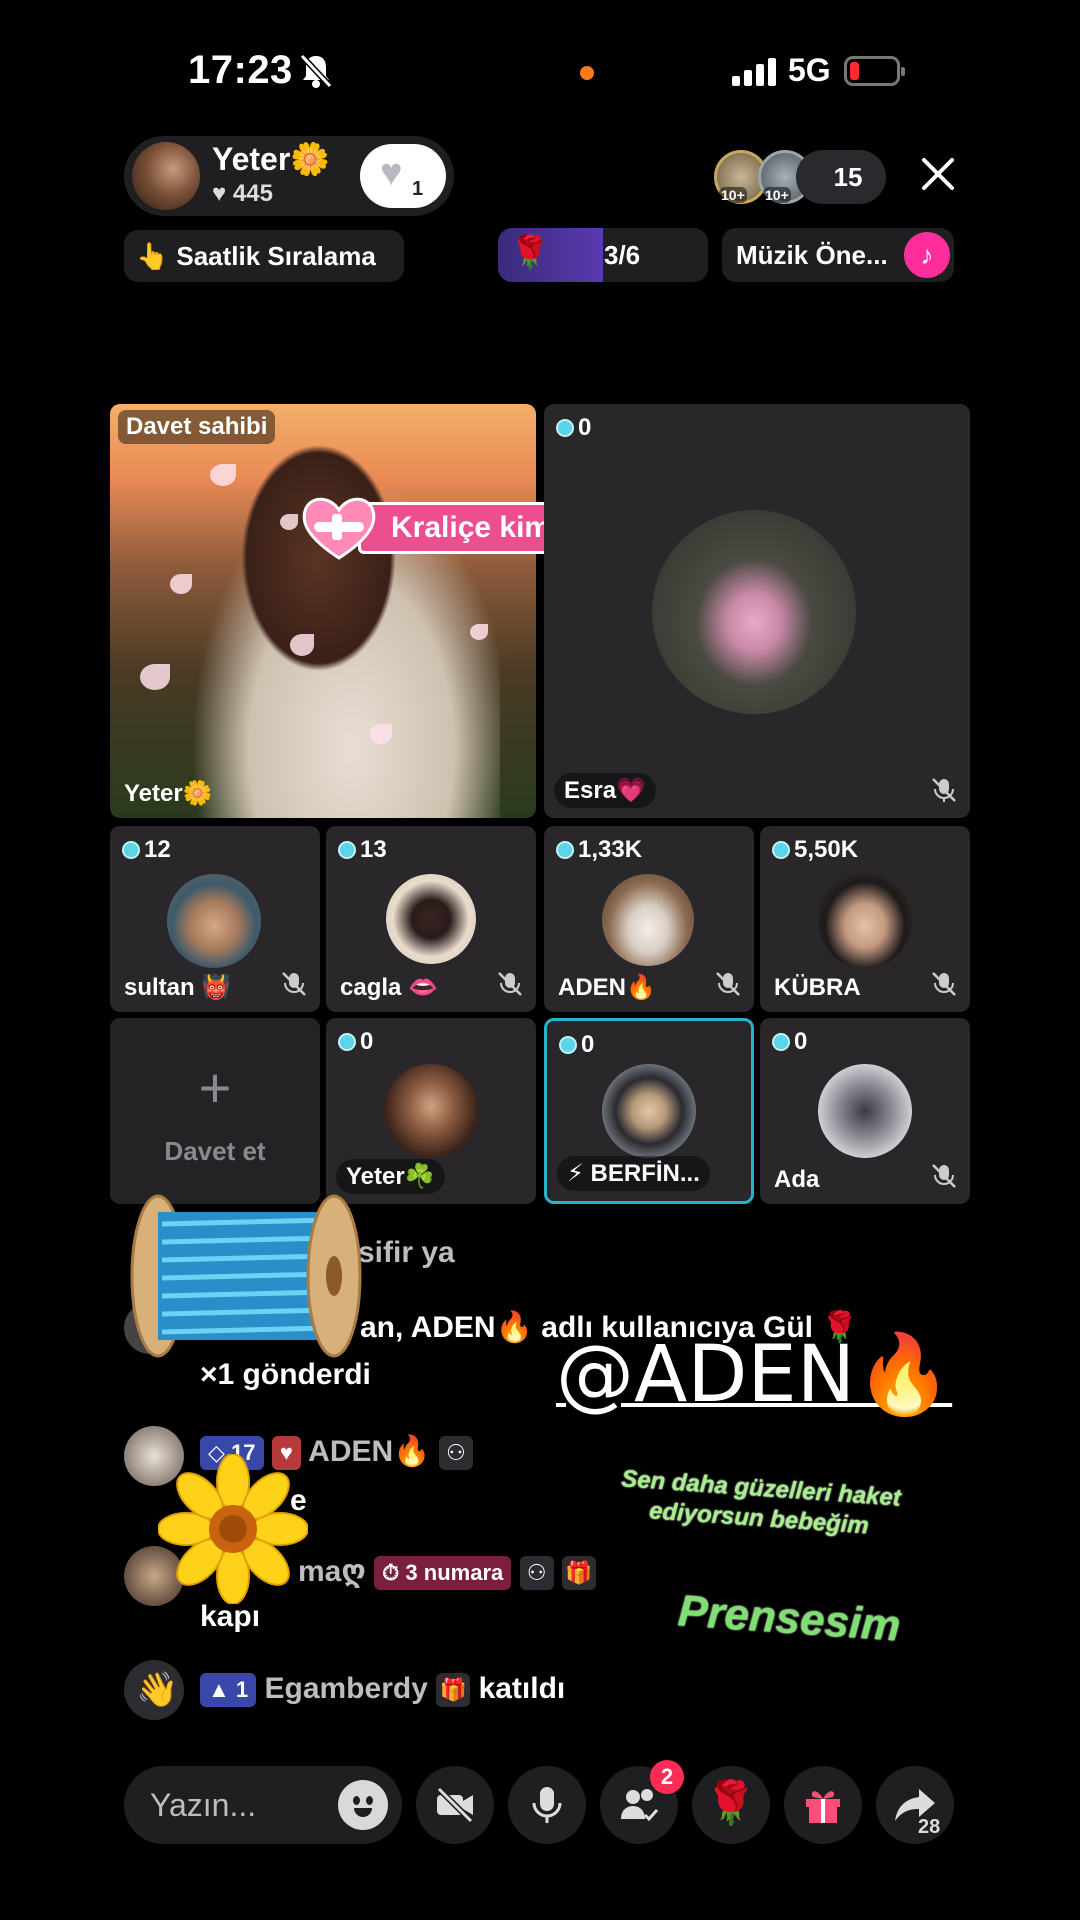 This screenshot has width=1080, height=1920. Describe the element at coordinates (197, 427) in the screenshot. I see `host-tile-label: Davet sahibi` at that location.